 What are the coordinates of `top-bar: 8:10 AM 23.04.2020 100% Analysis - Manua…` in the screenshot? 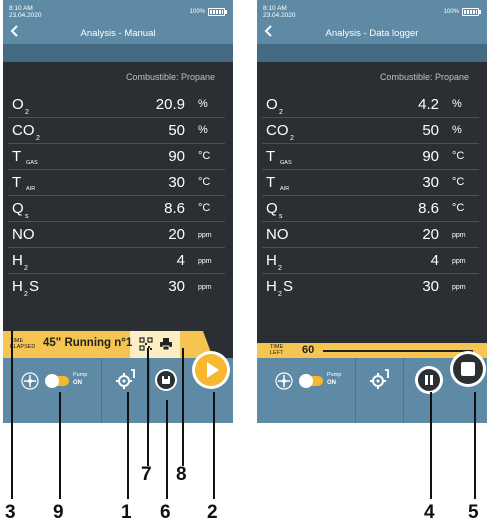 It's located at (118, 22).